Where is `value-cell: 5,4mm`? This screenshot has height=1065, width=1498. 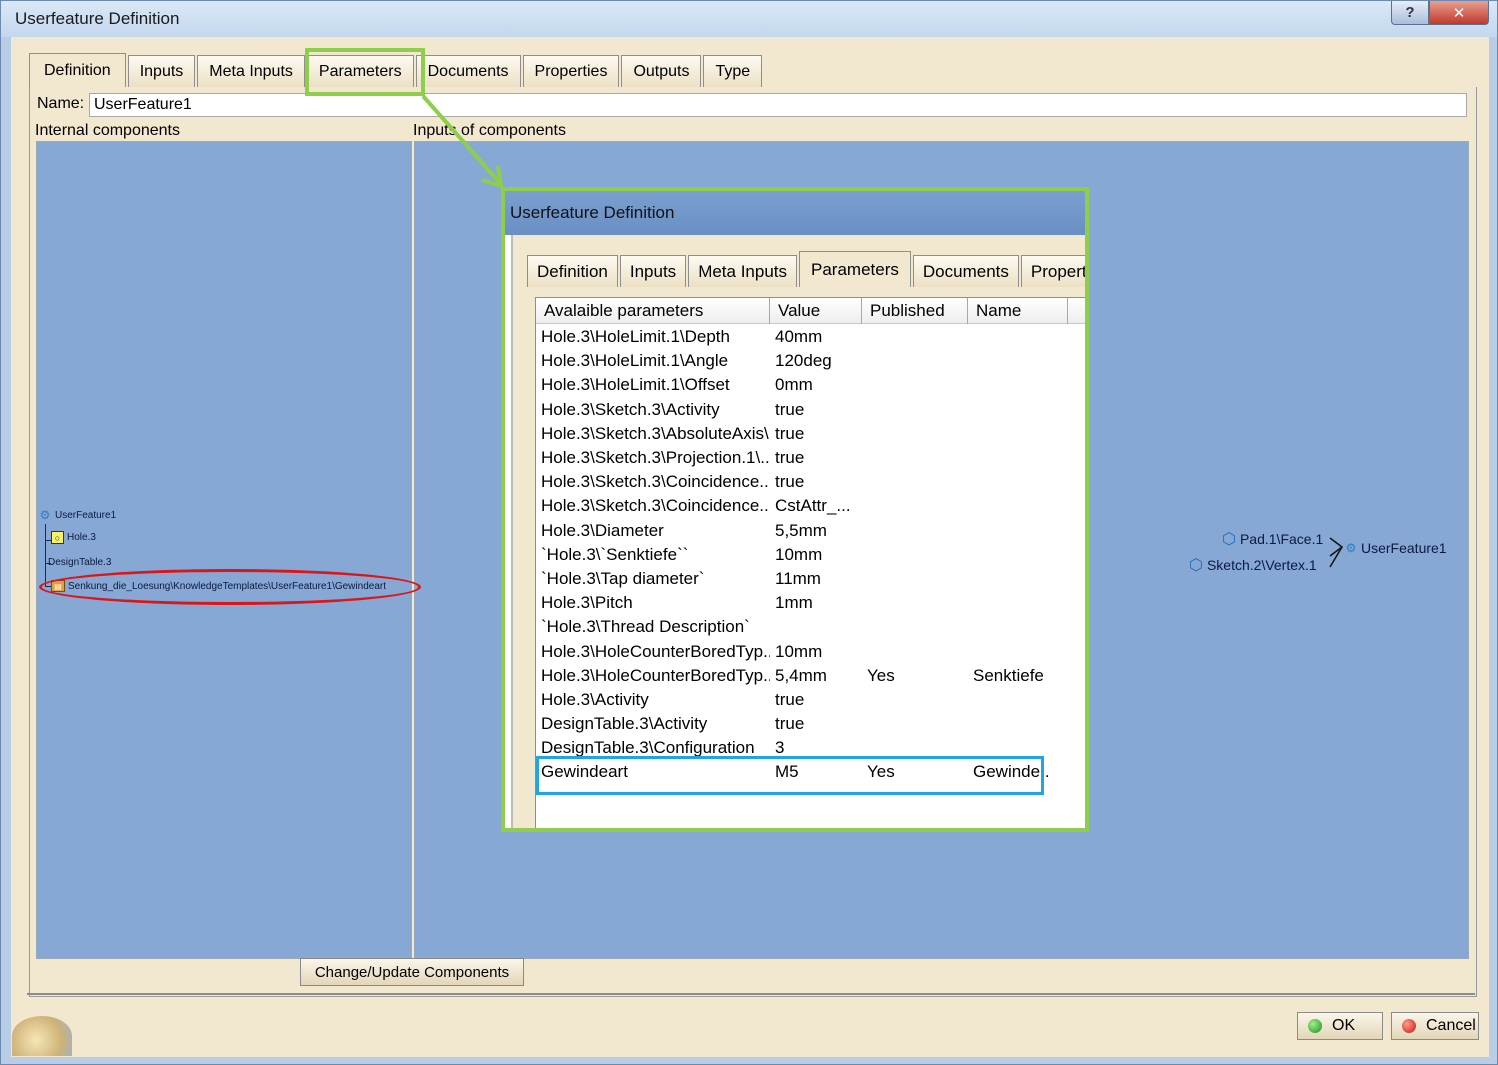
value-cell: 5,4mm is located at coordinates (801, 675).